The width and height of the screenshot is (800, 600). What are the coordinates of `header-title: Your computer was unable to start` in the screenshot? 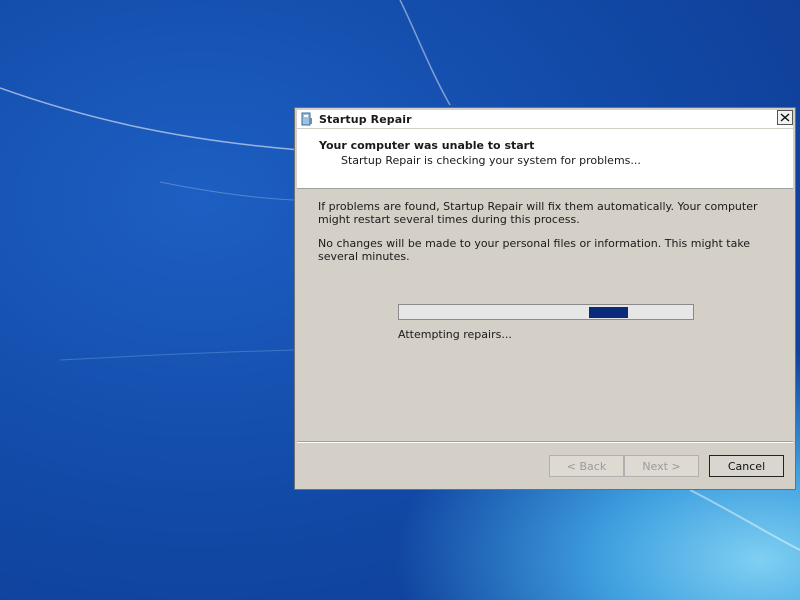 It's located at (427, 145).